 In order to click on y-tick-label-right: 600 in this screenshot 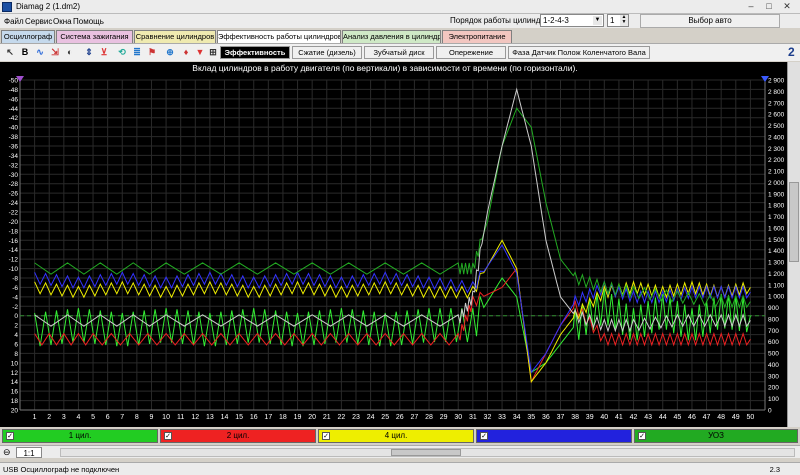, I will do `click(773, 342)`.